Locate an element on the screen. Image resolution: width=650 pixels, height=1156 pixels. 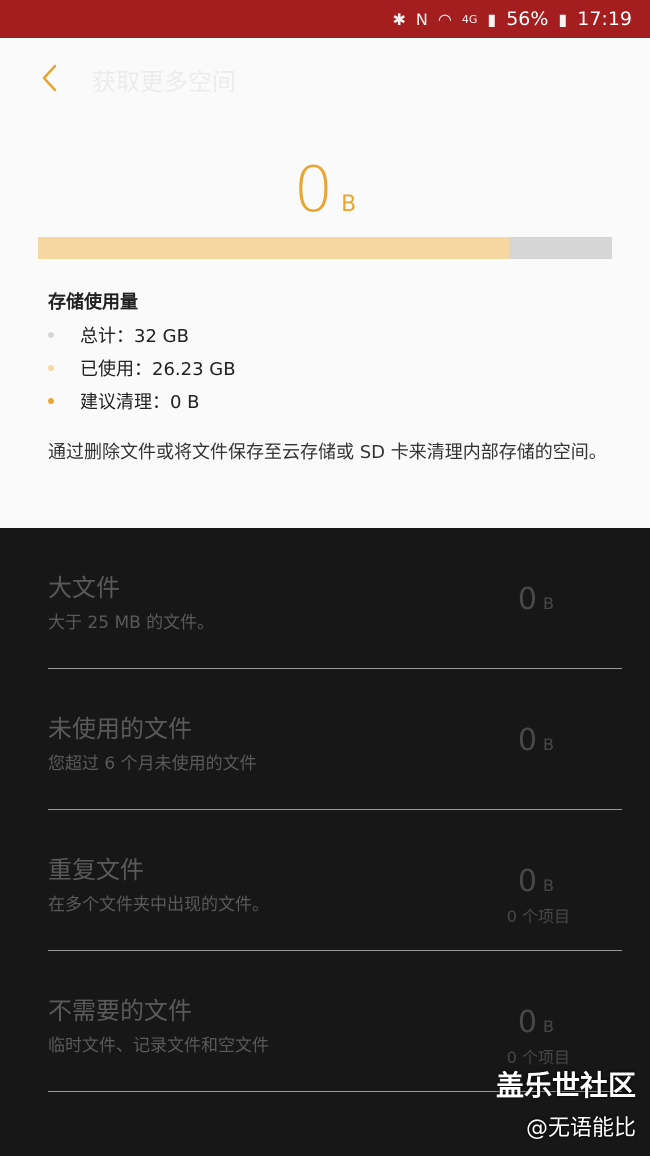
legend-label: 总计：32 GB is located at coordinates (134, 336).